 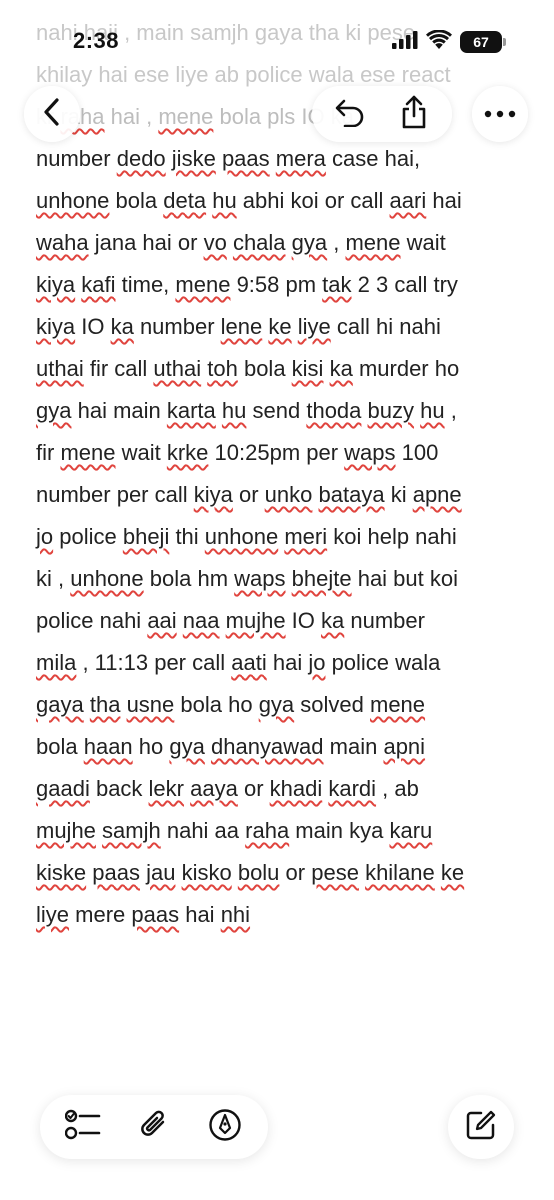 What do you see at coordinates (280, 747) in the screenshot?
I see `note-line: bola haan ho gya dhanyawad main apni` at bounding box center [280, 747].